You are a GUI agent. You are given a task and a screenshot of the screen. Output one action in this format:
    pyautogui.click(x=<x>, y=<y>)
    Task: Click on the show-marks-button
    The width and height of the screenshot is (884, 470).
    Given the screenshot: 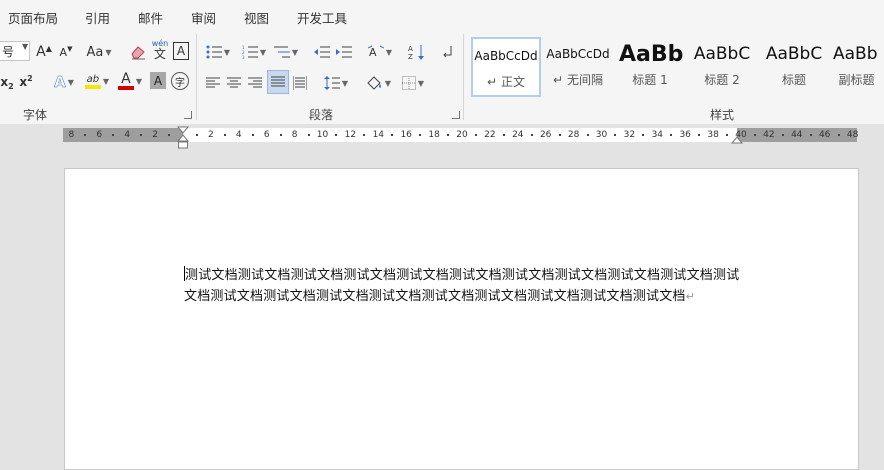 What is the action you would take?
    pyautogui.click(x=448, y=52)
    